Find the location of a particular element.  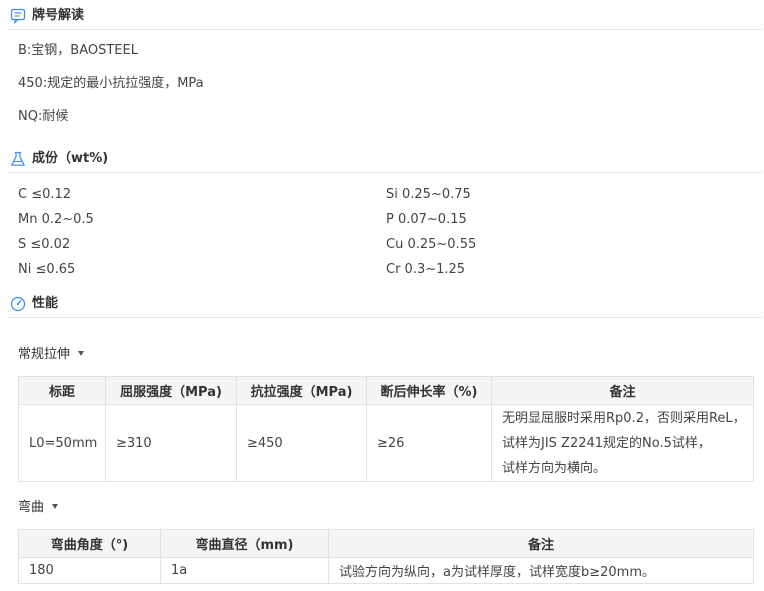

tensile-header-row: 标距 屈服强度（MPa) 抗拉强度（MPa) 断后伸长率（%) 备注 is located at coordinates (386, 390).